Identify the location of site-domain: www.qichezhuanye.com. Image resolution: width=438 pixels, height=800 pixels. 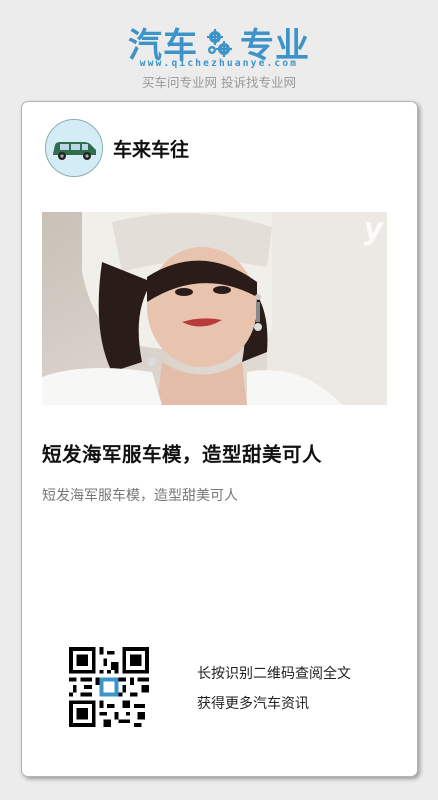
(219, 63).